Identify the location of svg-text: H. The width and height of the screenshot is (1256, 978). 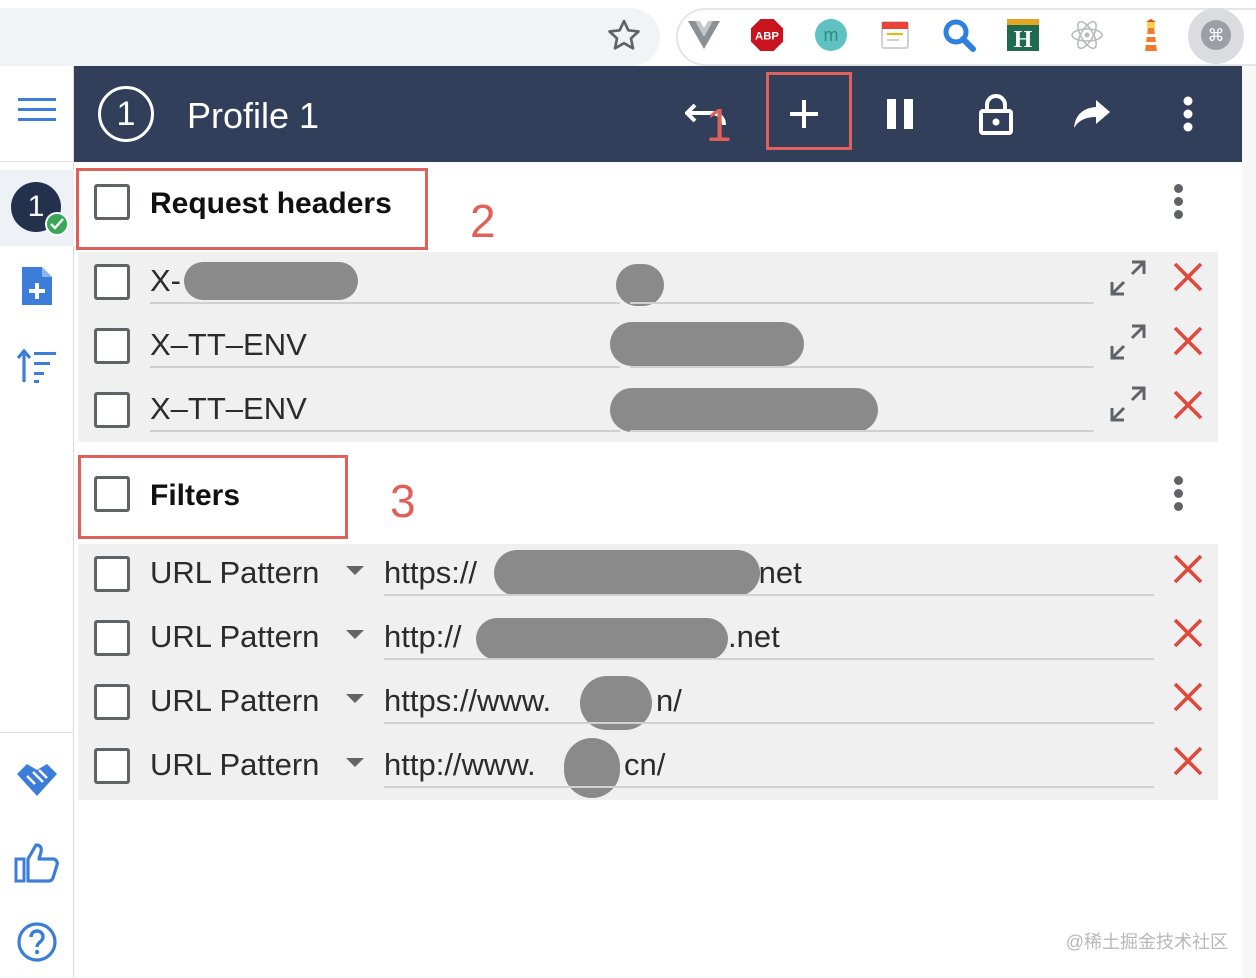
(1023, 39).